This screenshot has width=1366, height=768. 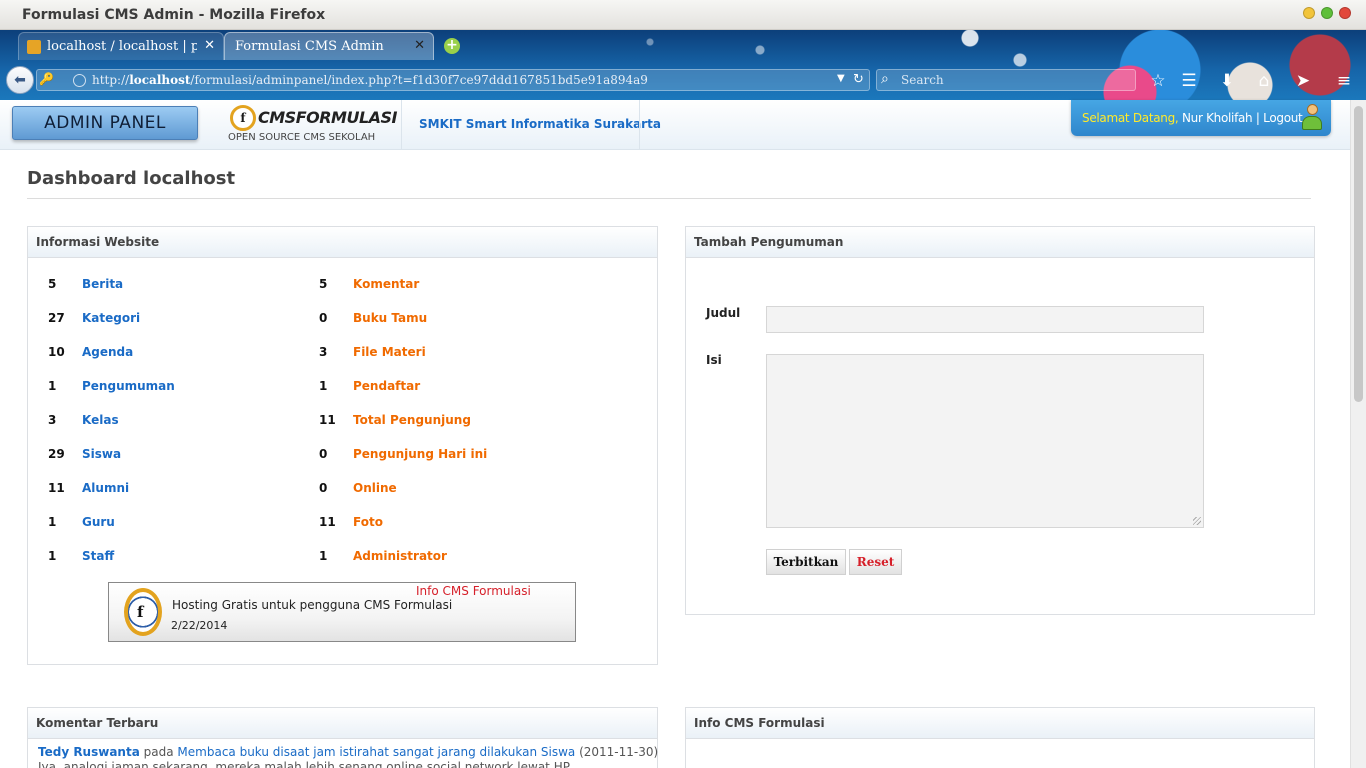 What do you see at coordinates (985, 441) in the screenshot?
I see `isi-textarea` at bounding box center [985, 441].